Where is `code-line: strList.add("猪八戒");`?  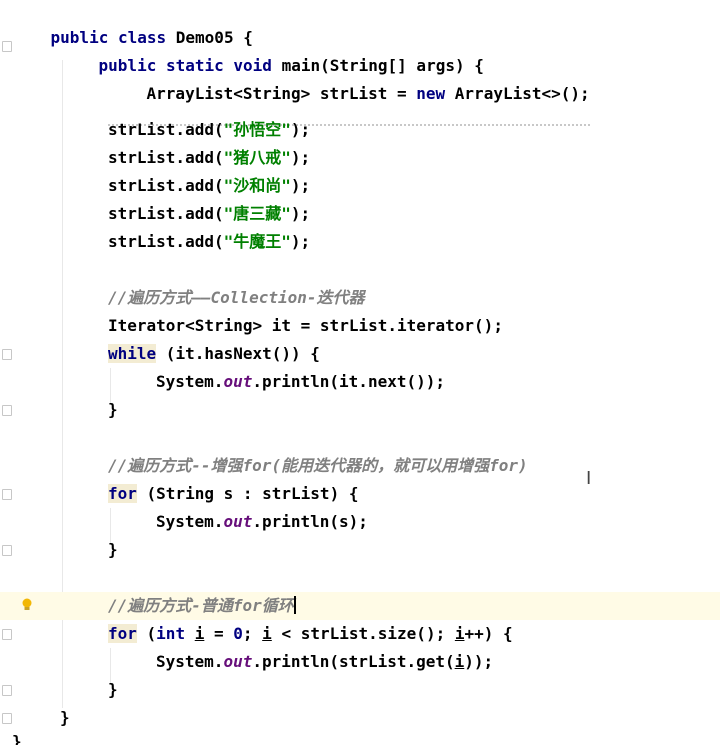 code-line: strList.add("猪八戒"); is located at coordinates (360, 158).